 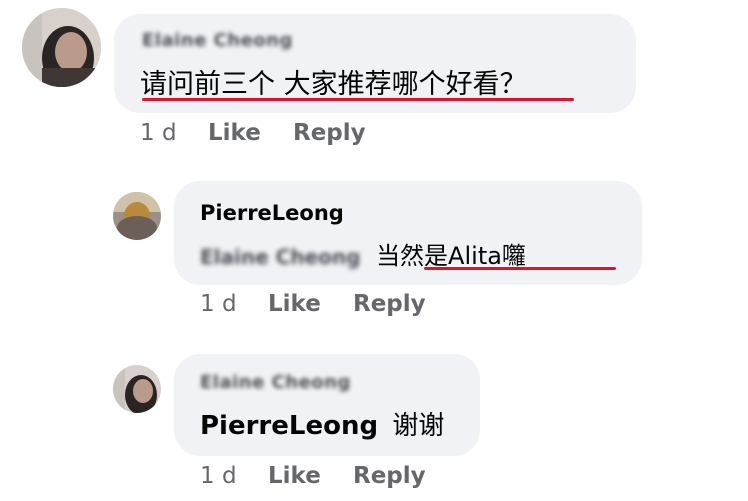 I want to click on comment-text-line: Elaine Cheong 当然是Alita囖, so click(x=363, y=253).